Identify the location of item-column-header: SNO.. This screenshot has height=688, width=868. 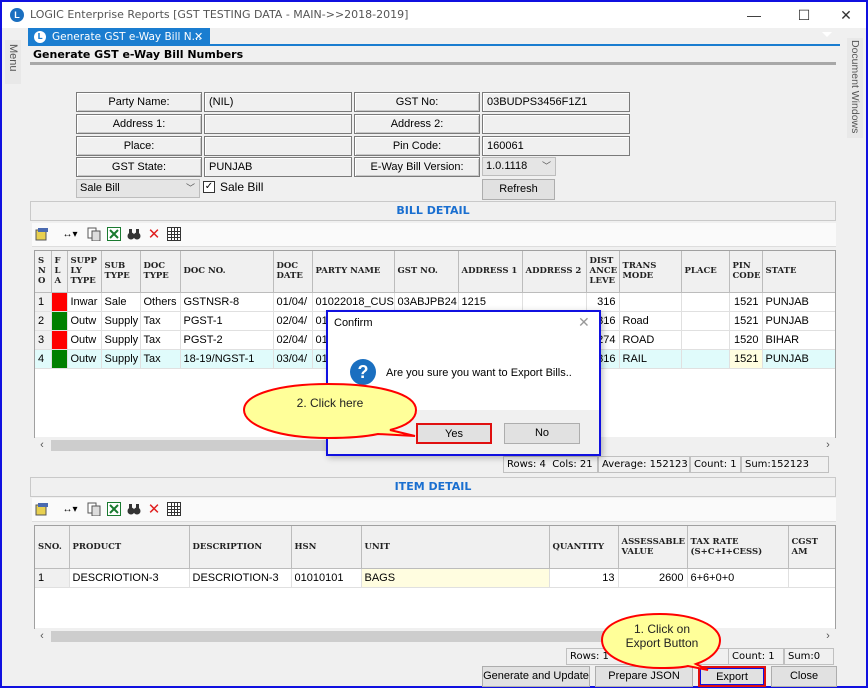
(52, 547).